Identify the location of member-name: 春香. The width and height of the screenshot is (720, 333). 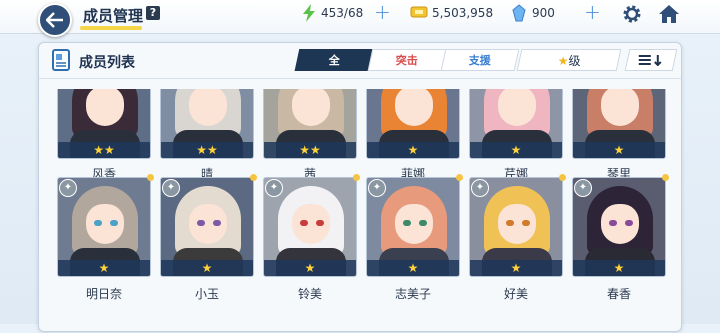
(618, 294).